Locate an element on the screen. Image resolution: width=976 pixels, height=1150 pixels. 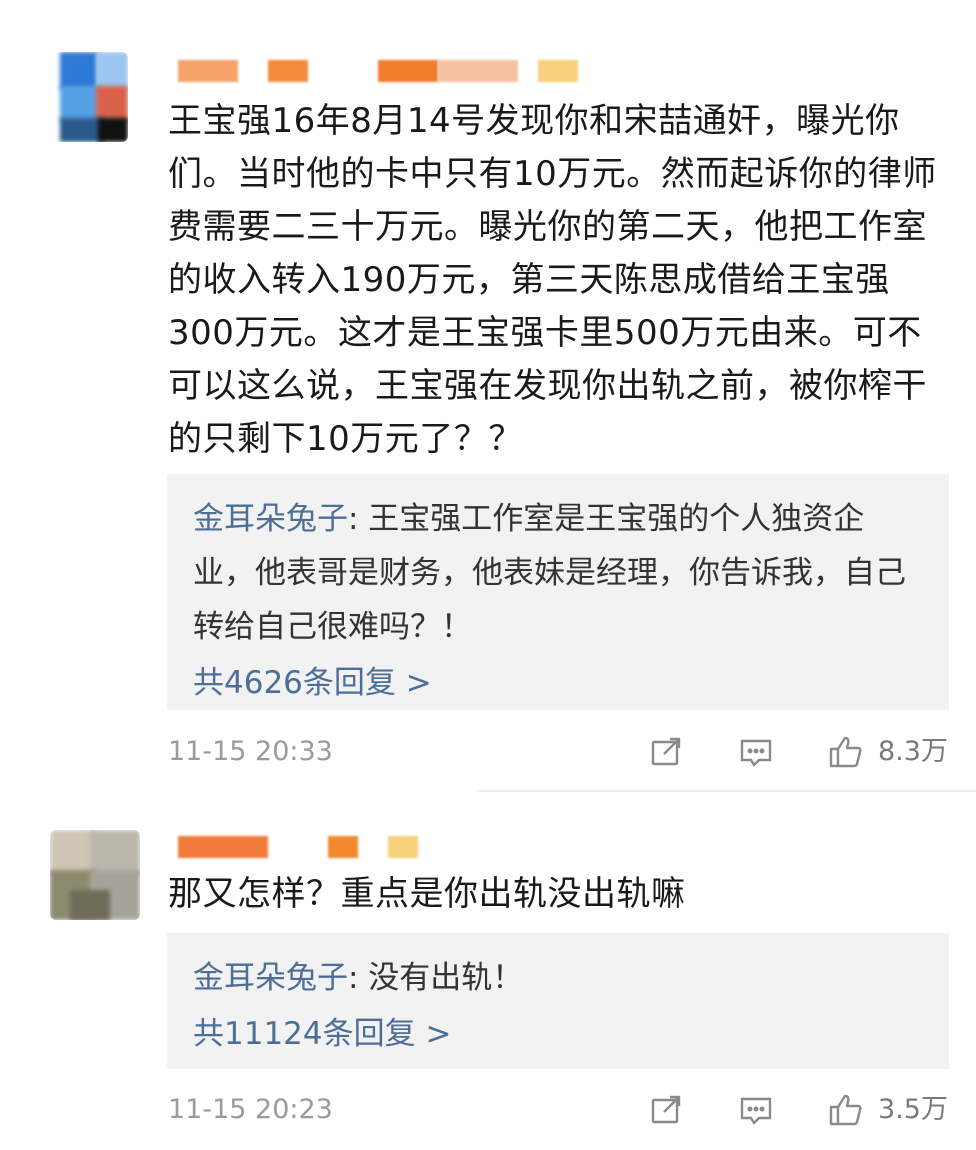
comment-icon is located at coordinates (758, 1110).